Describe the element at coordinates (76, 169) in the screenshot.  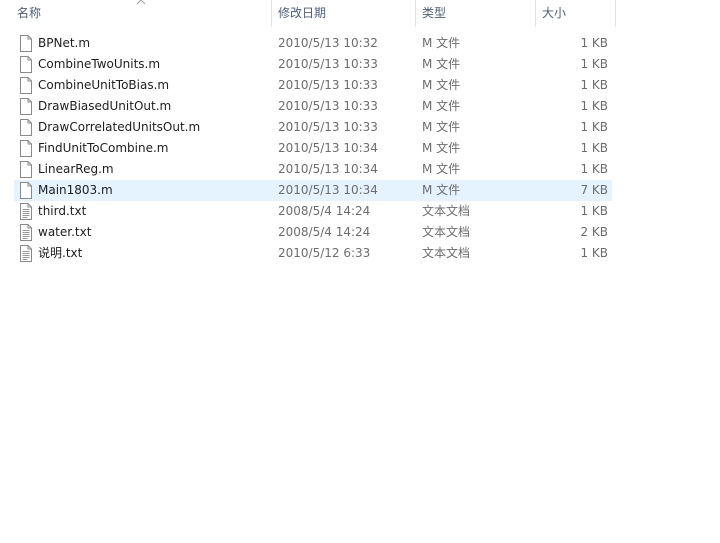
I see `file-name: LinearReg.m` at that location.